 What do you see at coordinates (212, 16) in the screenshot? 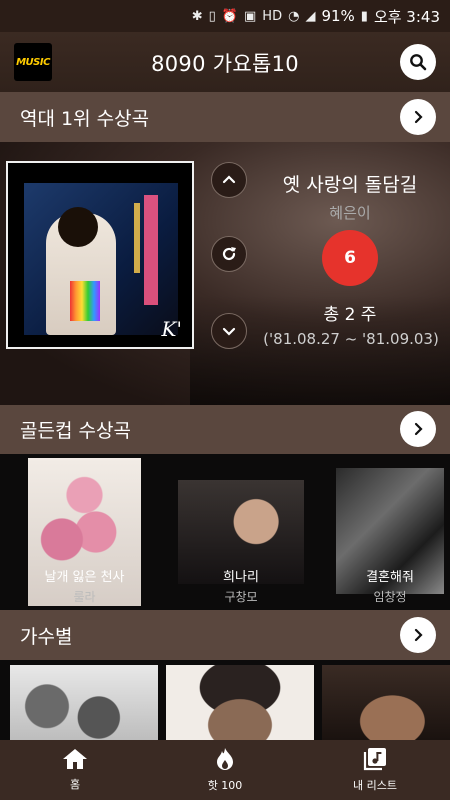
I see `vibrate-icon: ▯` at bounding box center [212, 16].